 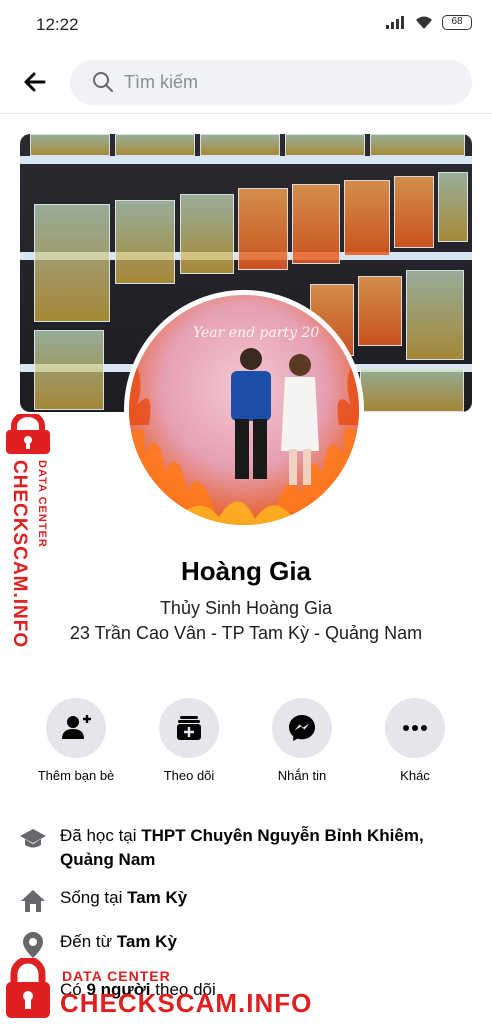 I want to click on battery-icon: 68, so click(x=457, y=22).